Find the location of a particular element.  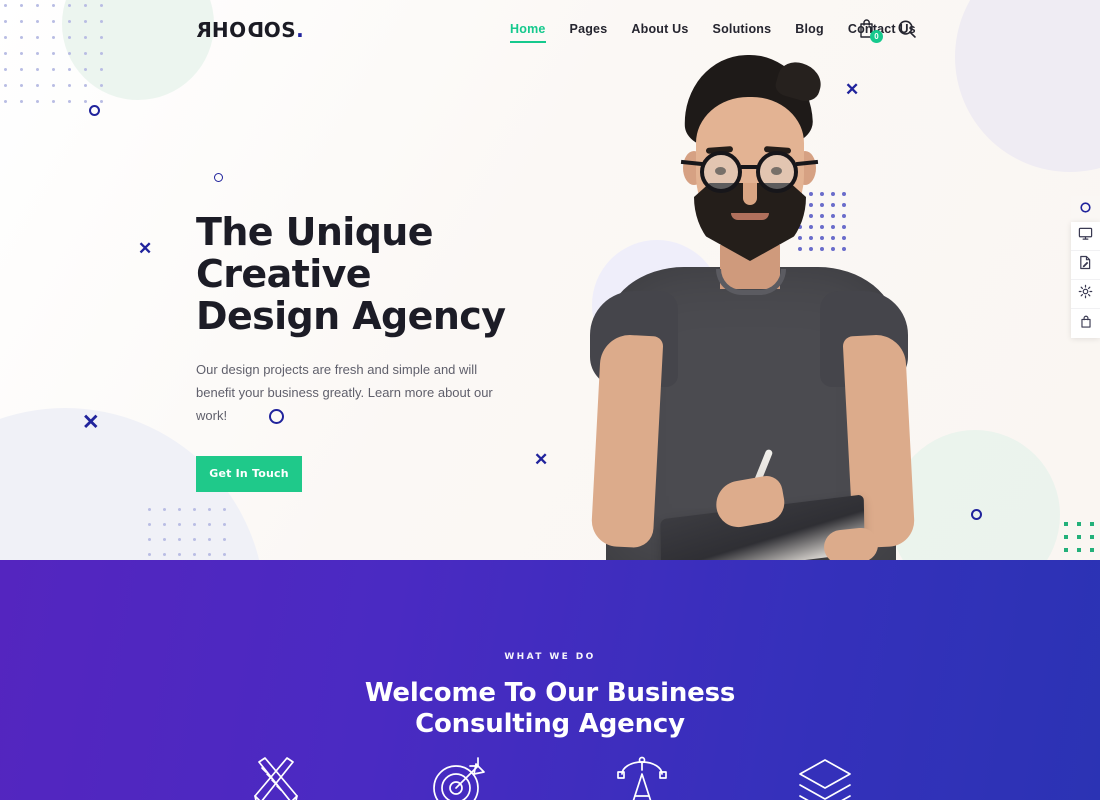

brand-logo: RHODOS. is located at coordinates (250, 30).